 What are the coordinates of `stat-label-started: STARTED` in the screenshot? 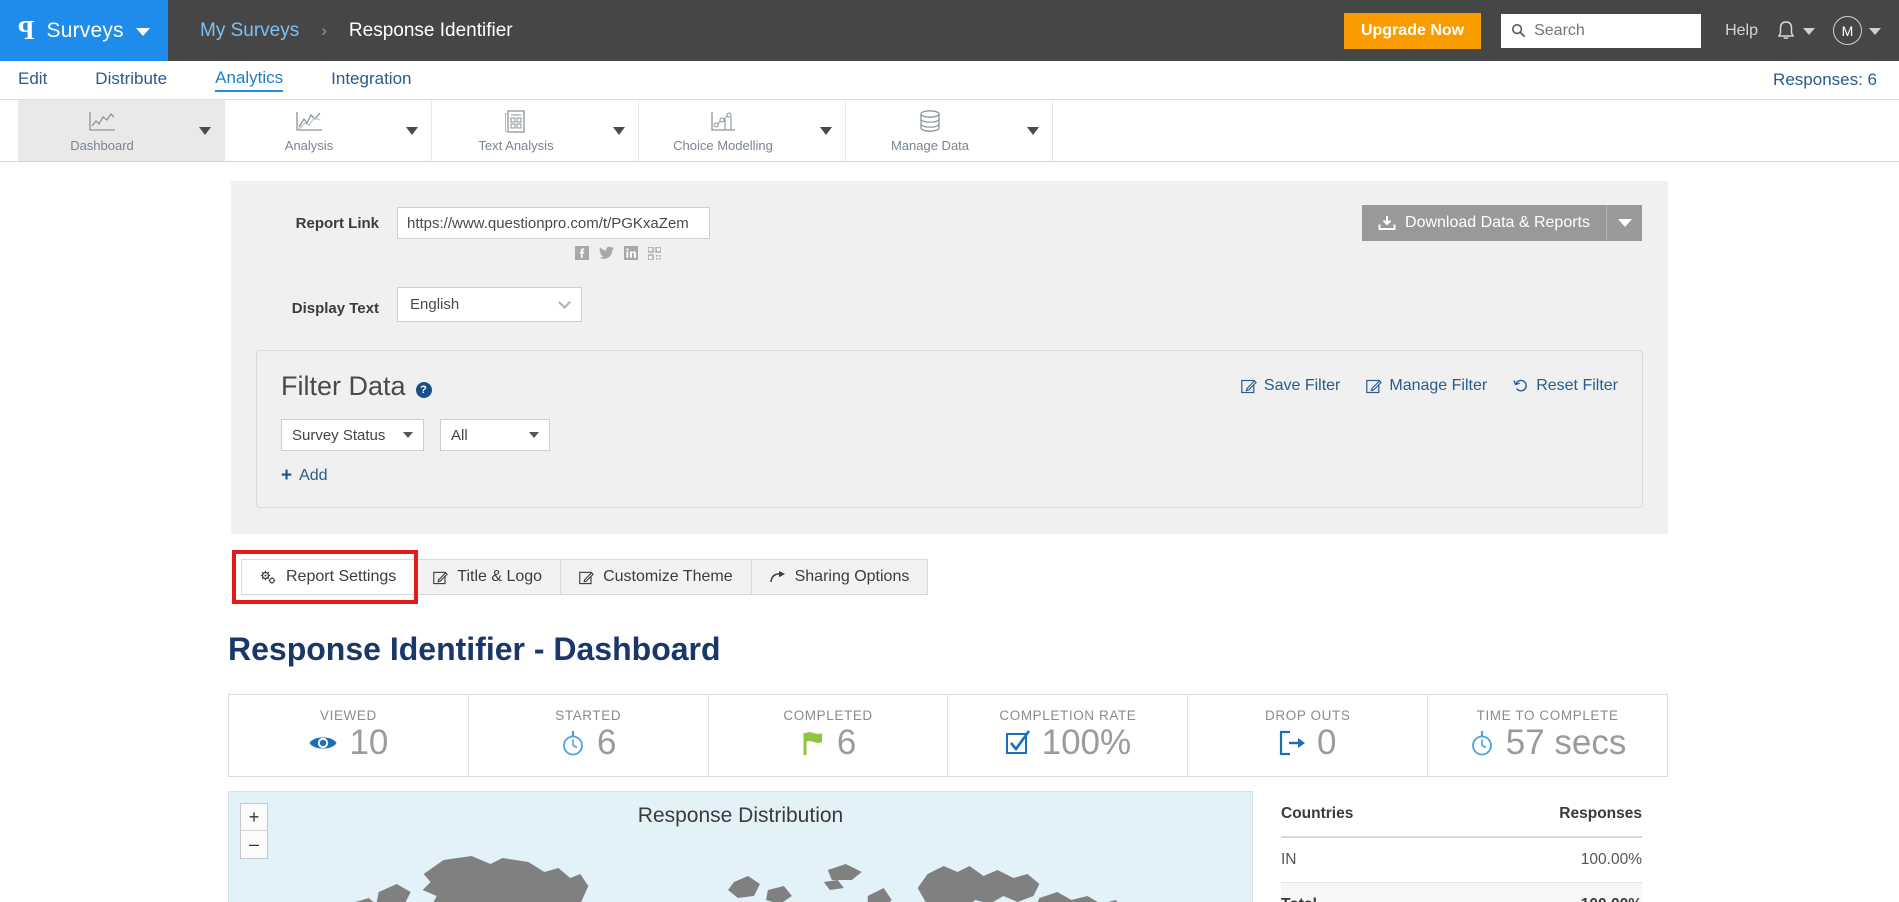 It's located at (588, 715).